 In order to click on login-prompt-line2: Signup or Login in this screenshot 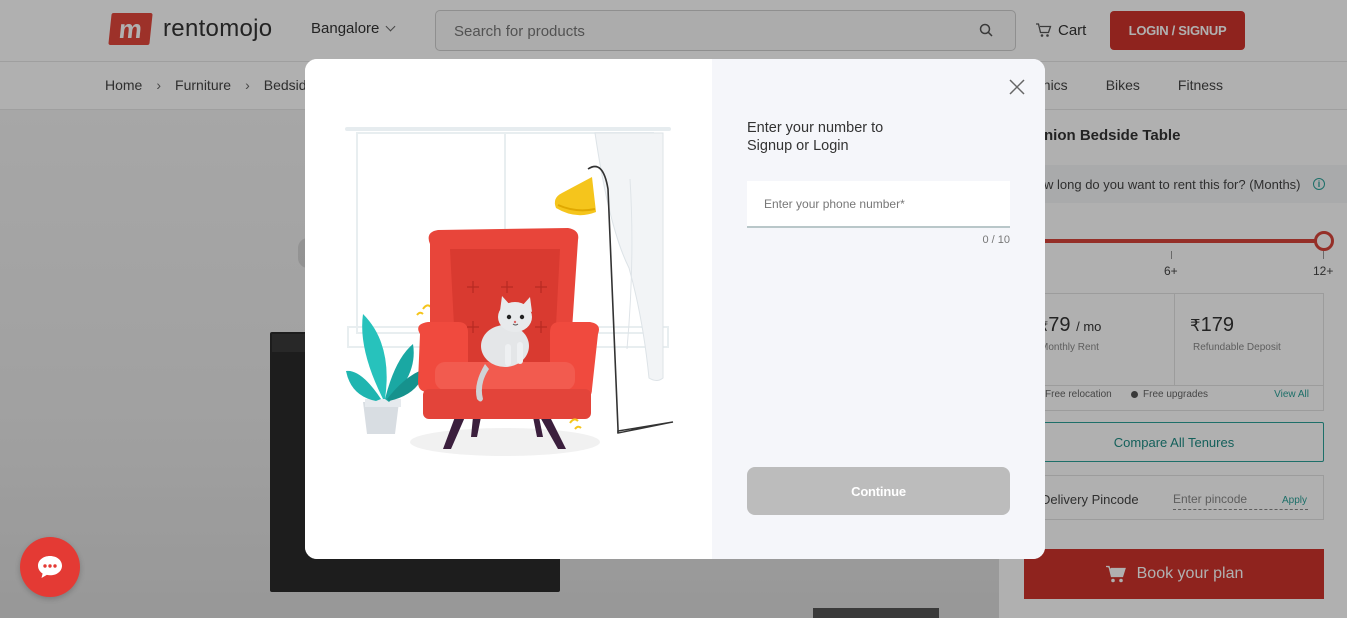, I will do `click(798, 146)`.